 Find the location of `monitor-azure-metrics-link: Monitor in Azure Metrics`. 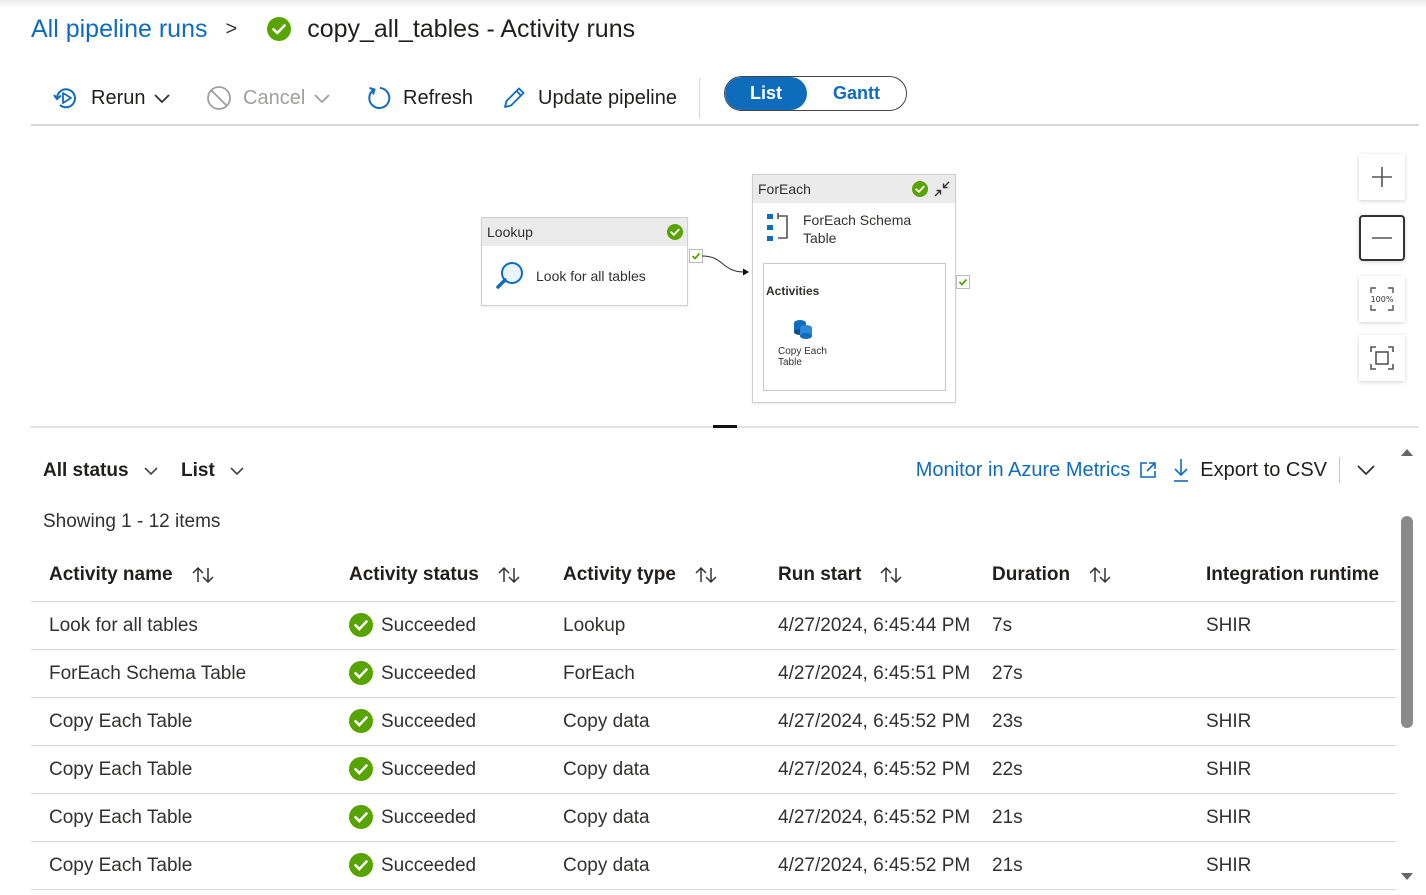

monitor-azure-metrics-link: Monitor in Azure Metrics is located at coordinates (1037, 470).